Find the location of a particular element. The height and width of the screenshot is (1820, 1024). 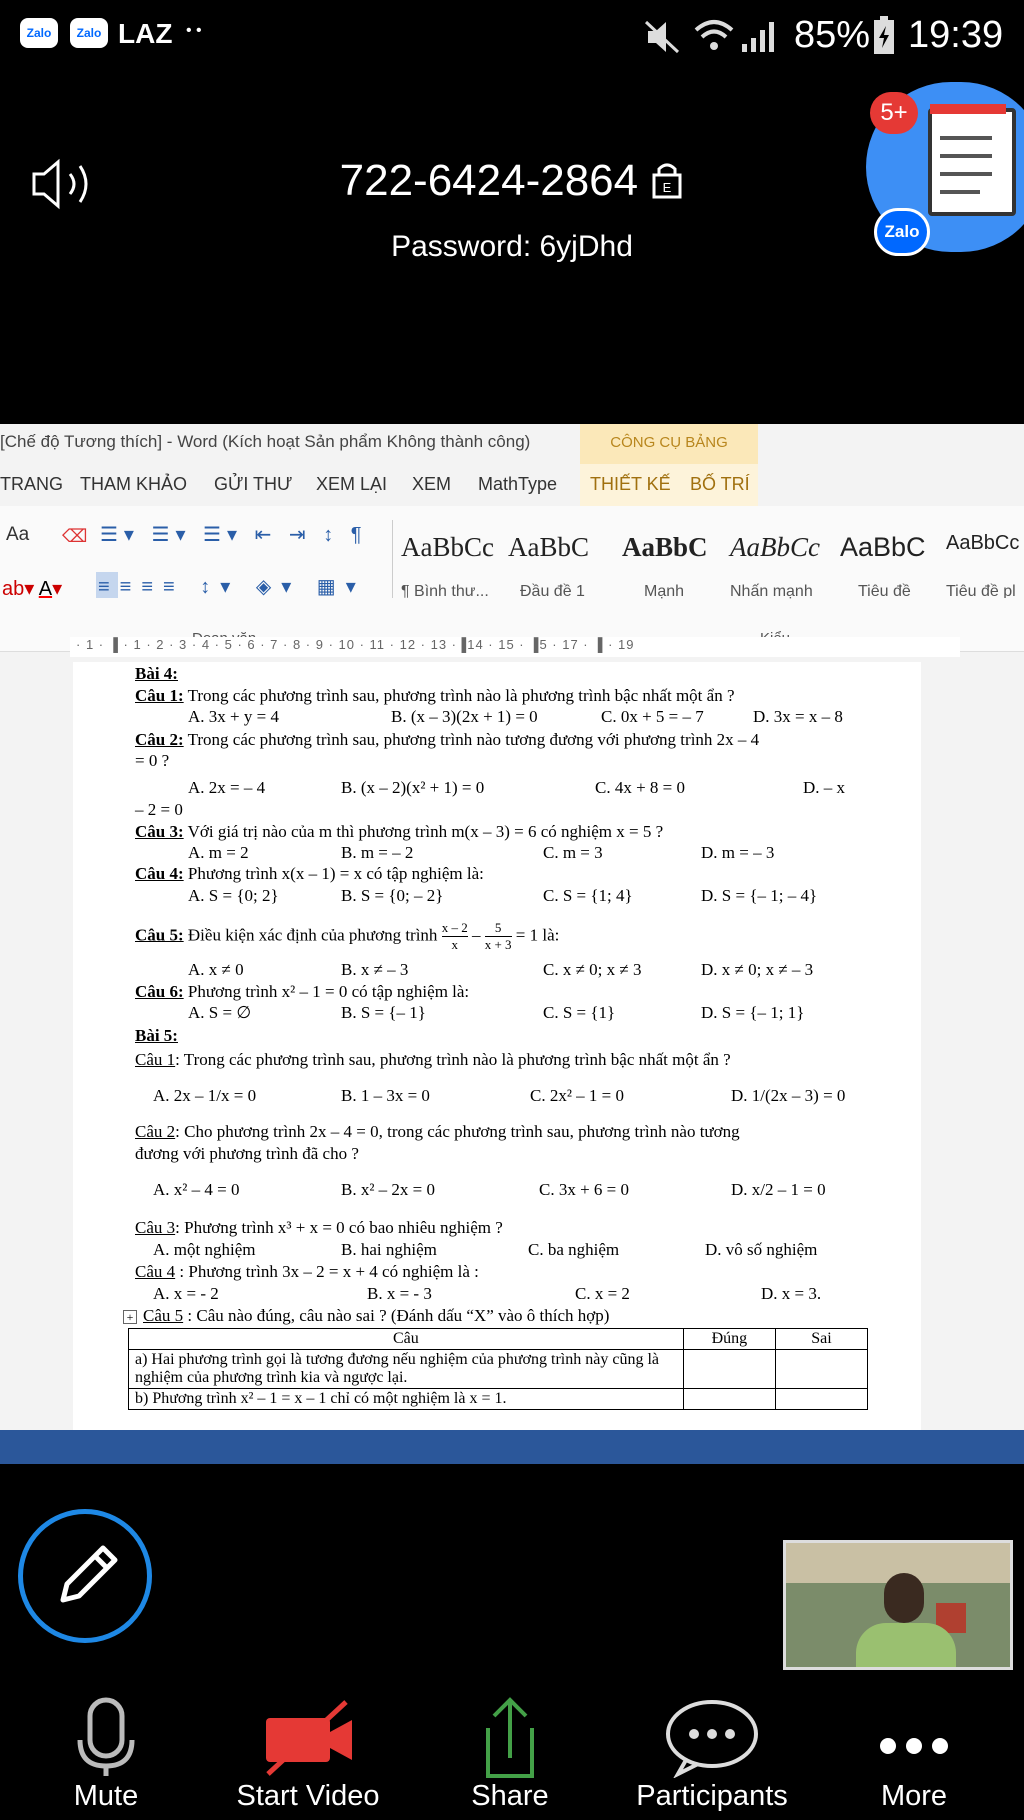

answer-option: A. 3x + y = 4 is located at coordinates (233, 716).